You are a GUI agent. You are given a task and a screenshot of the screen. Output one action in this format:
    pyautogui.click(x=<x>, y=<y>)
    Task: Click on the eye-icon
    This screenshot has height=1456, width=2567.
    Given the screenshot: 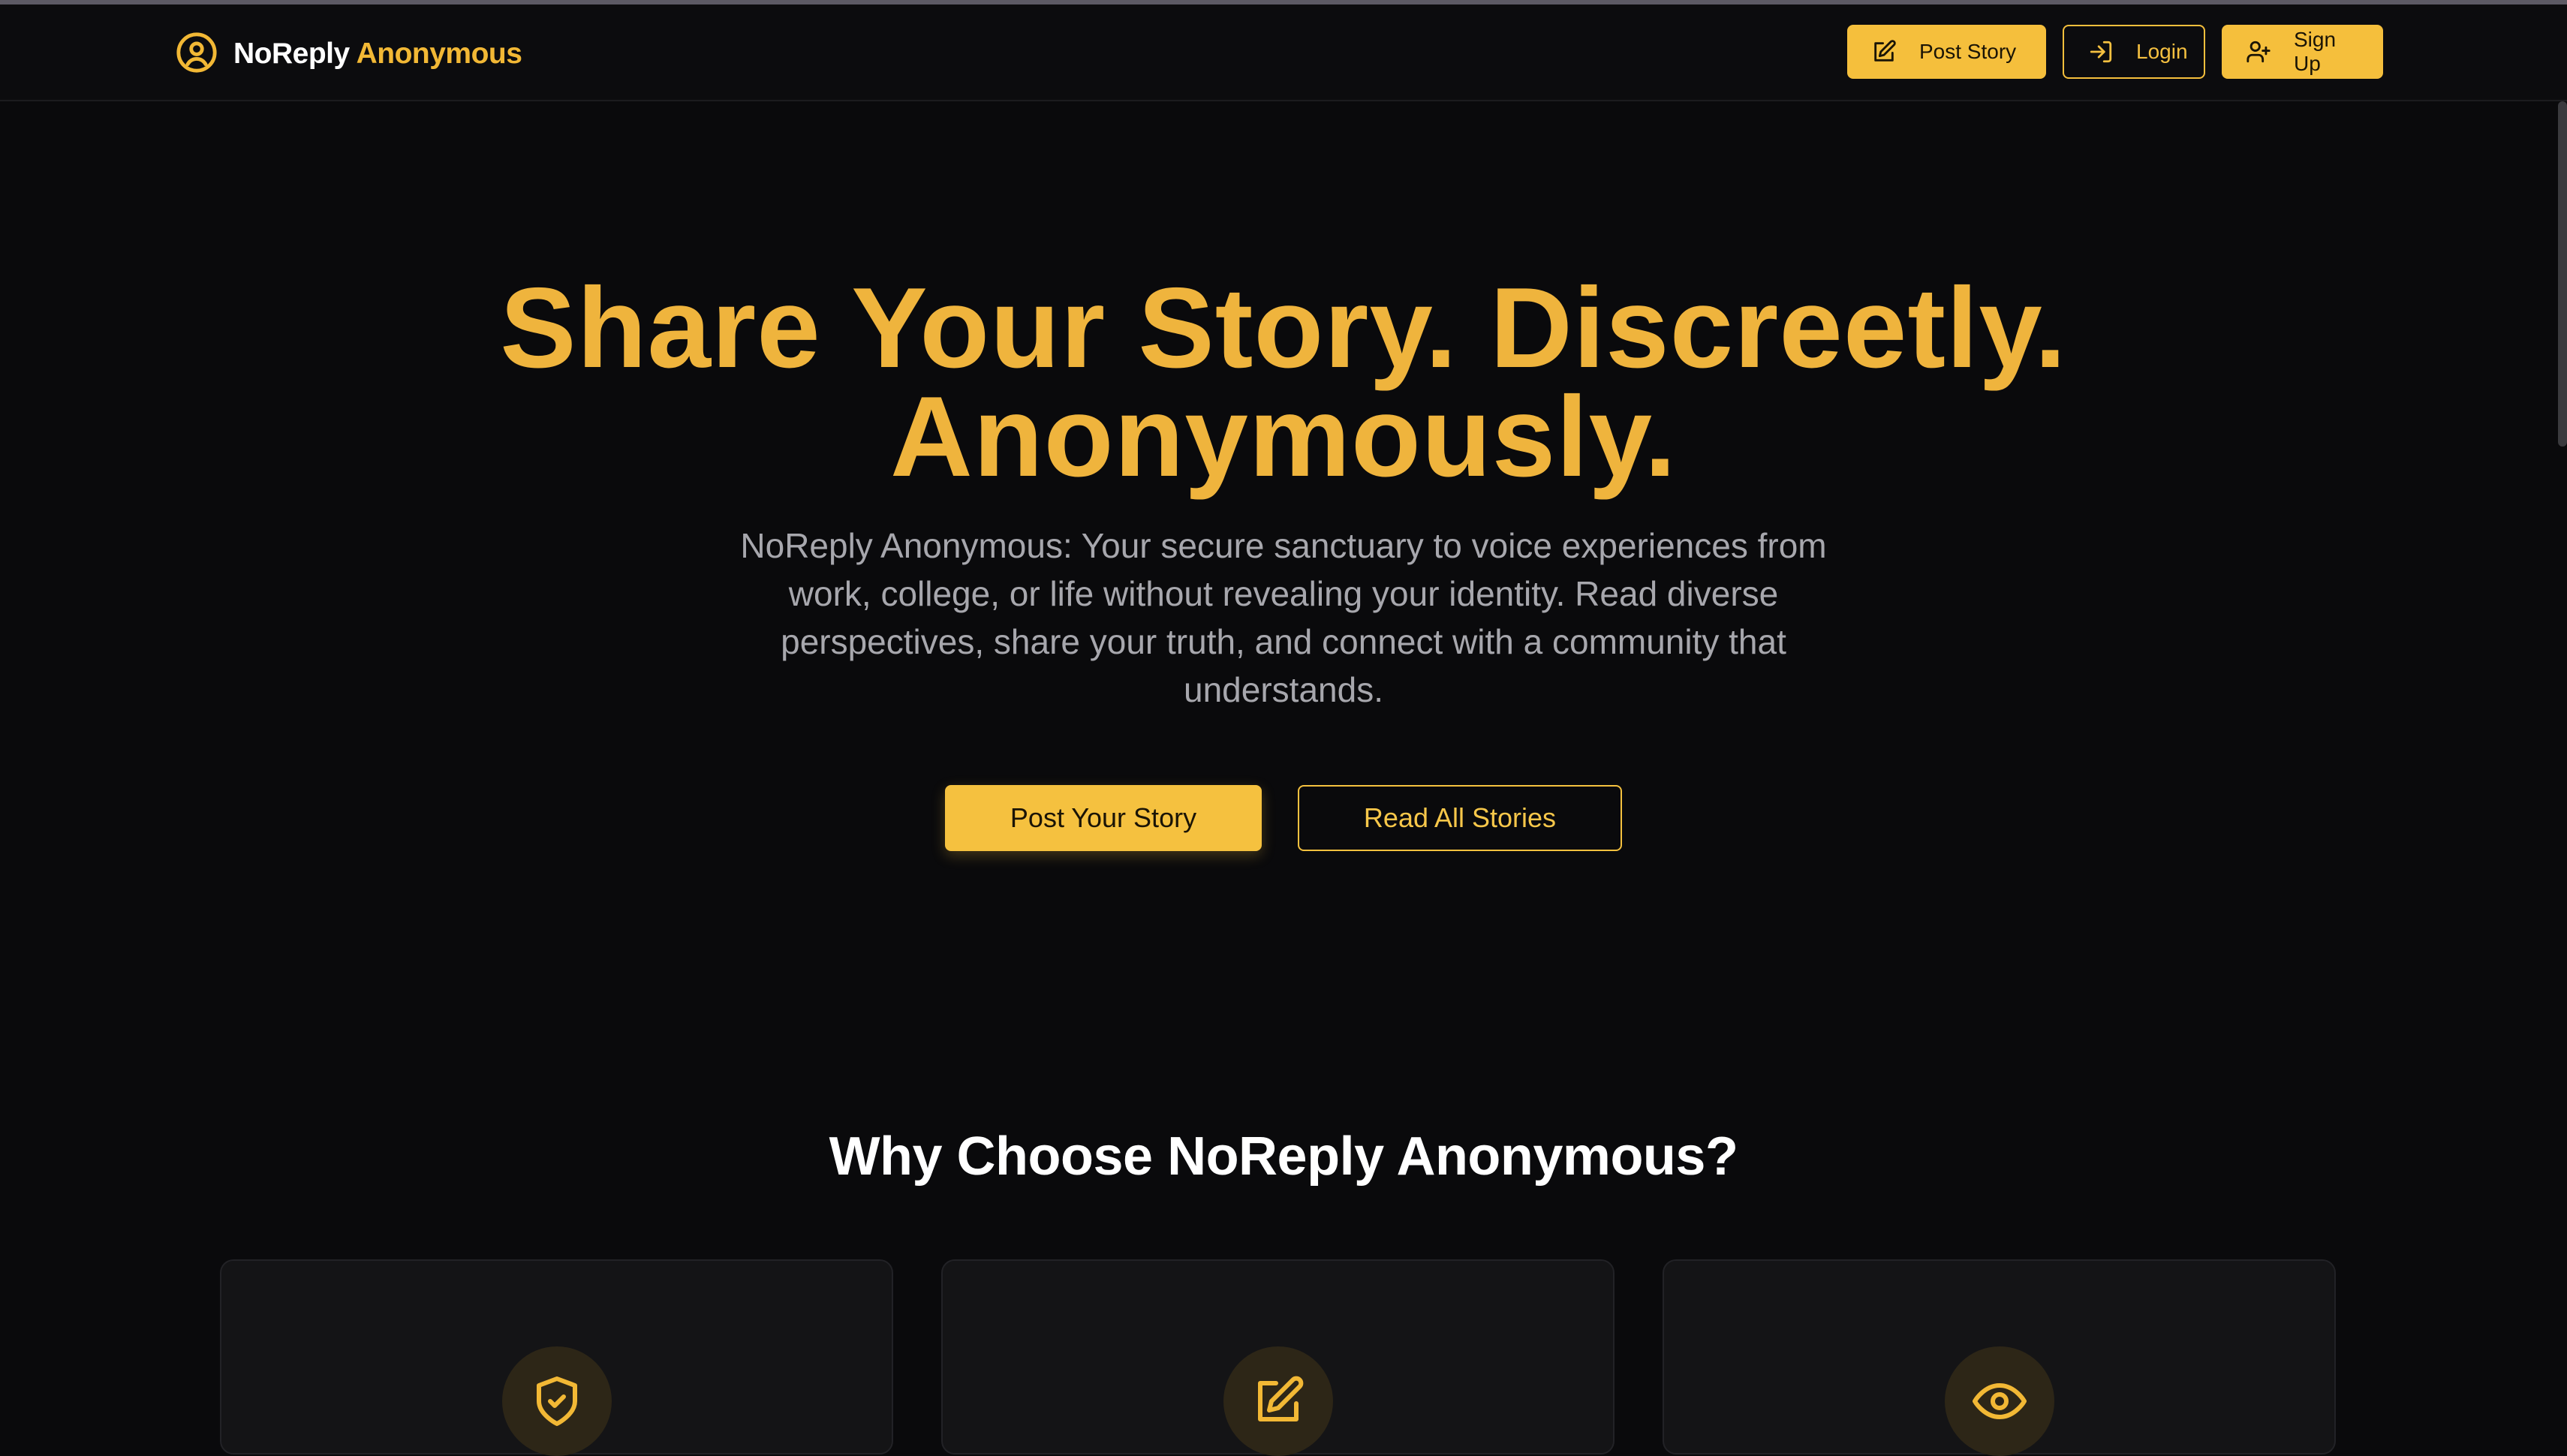 What is the action you would take?
    pyautogui.click(x=1999, y=1401)
    